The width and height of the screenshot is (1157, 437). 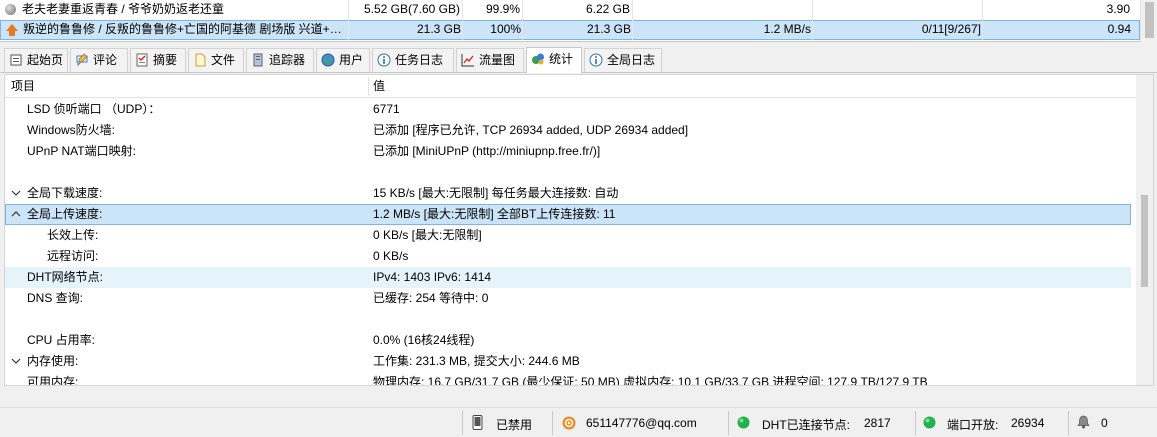 I want to click on torrent-size: 21.3 GB, so click(x=438, y=29).